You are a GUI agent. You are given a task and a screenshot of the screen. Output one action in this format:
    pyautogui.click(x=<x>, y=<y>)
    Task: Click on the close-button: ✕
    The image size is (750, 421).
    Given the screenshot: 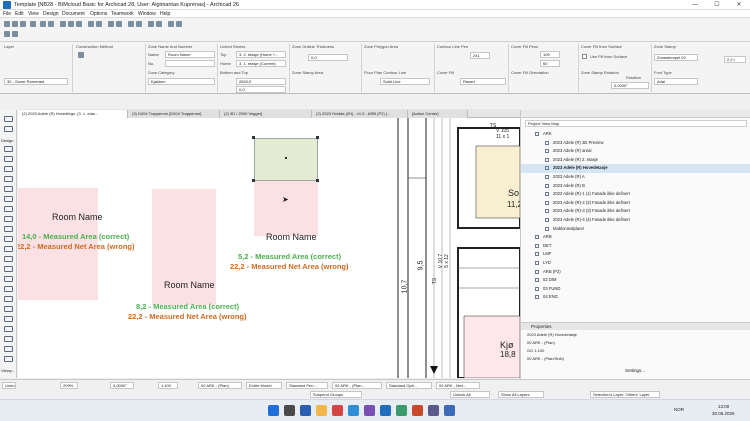 What is the action you would take?
    pyautogui.click(x=739, y=5)
    